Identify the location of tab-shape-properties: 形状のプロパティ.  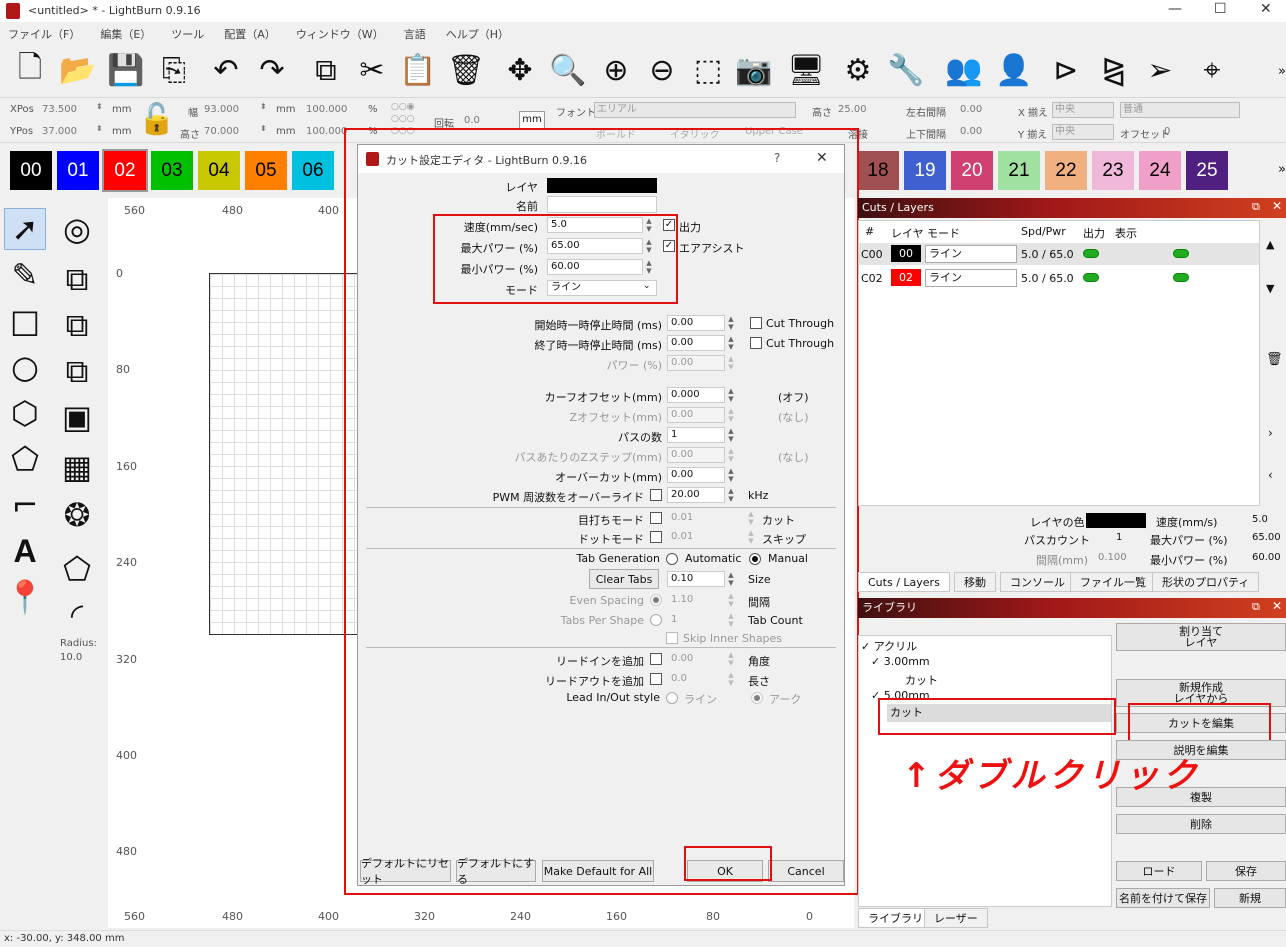
(1206, 582).